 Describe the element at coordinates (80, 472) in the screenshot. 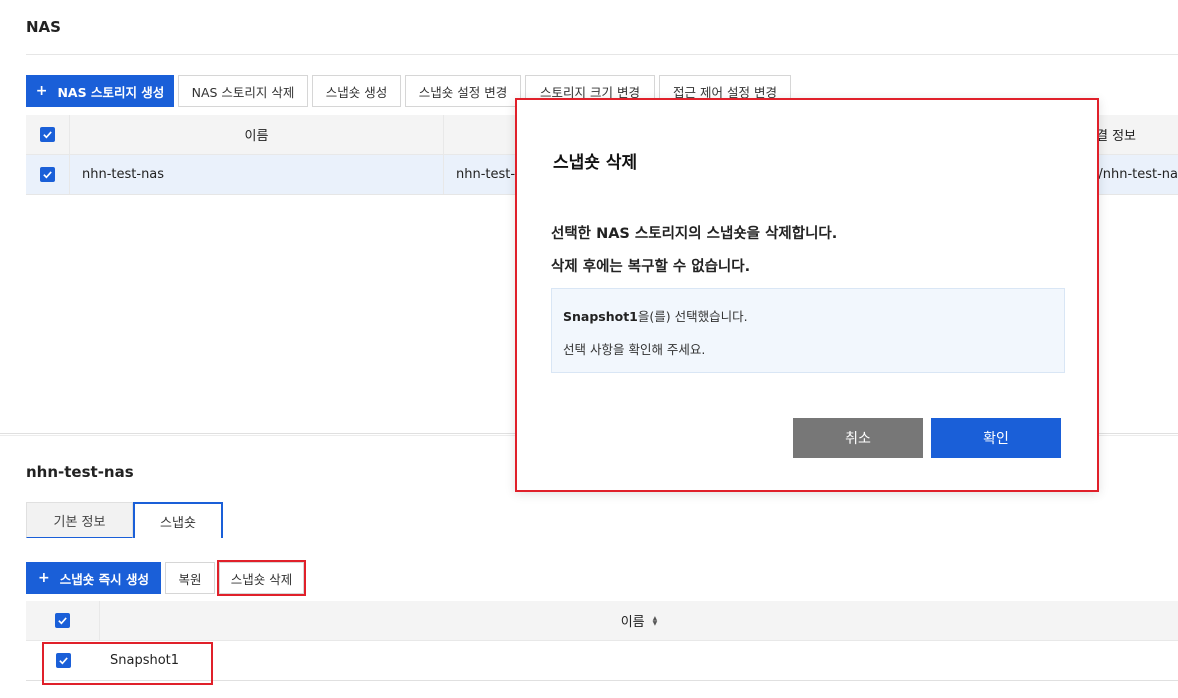

I see `detail-title: nhn-test-nas` at that location.